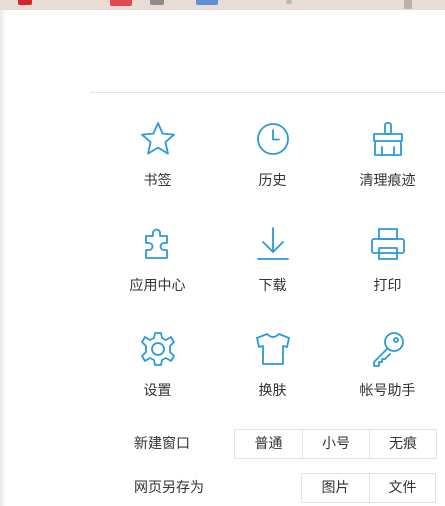 The width and height of the screenshot is (445, 506). Describe the element at coordinates (402, 488) in the screenshot. I see `save-as-file-button: 文件` at that location.